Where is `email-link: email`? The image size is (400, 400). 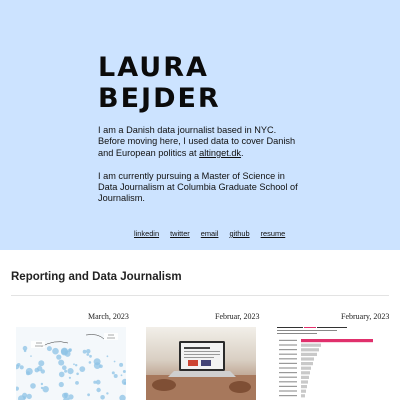 email-link: email is located at coordinates (210, 233).